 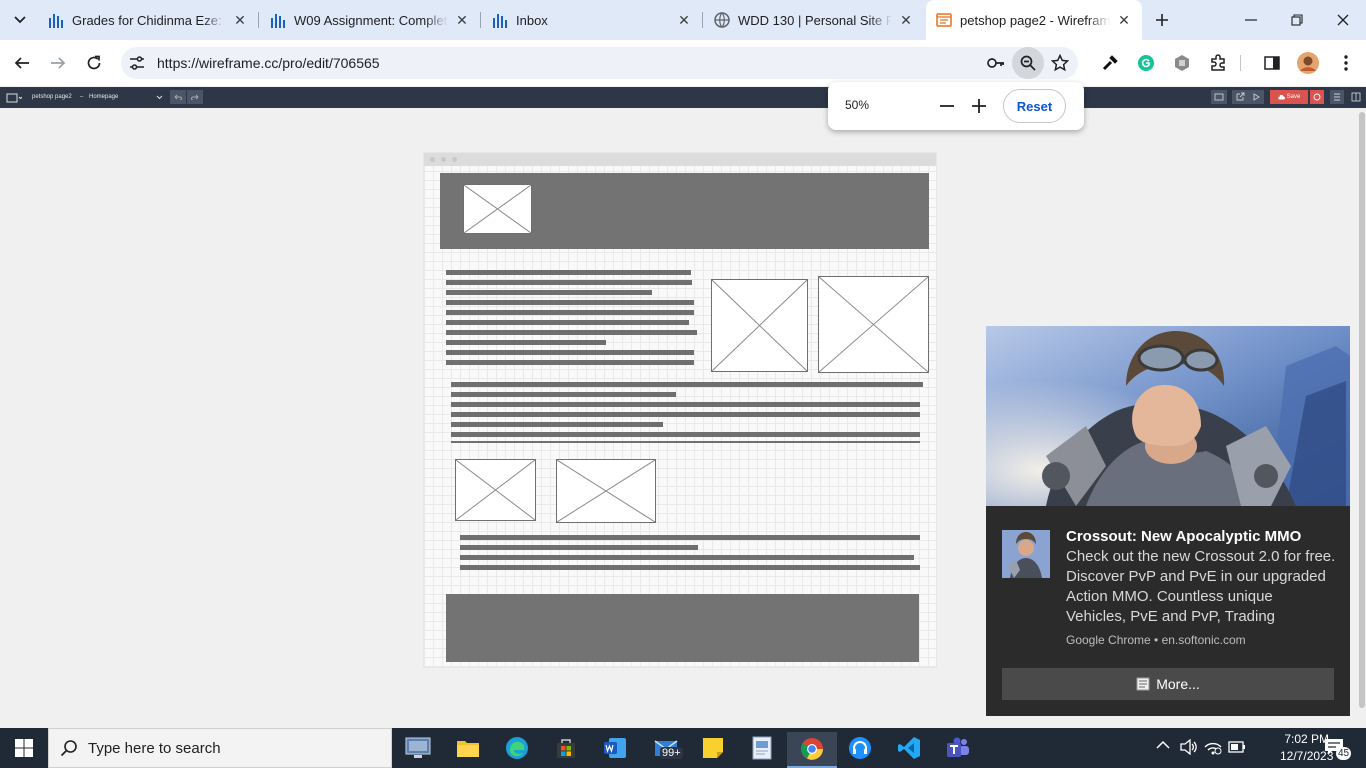 I want to click on zoom-magnifier-icon, so click(x=1028, y=63).